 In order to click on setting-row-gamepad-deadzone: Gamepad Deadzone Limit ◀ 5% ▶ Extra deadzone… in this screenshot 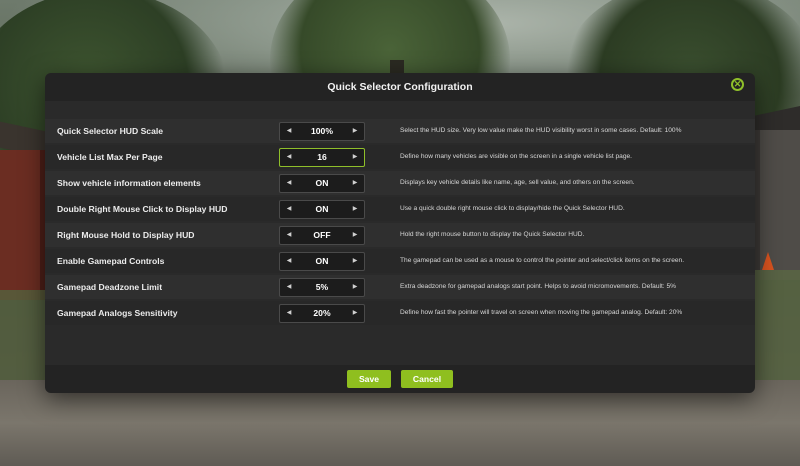, I will do `click(400, 287)`.